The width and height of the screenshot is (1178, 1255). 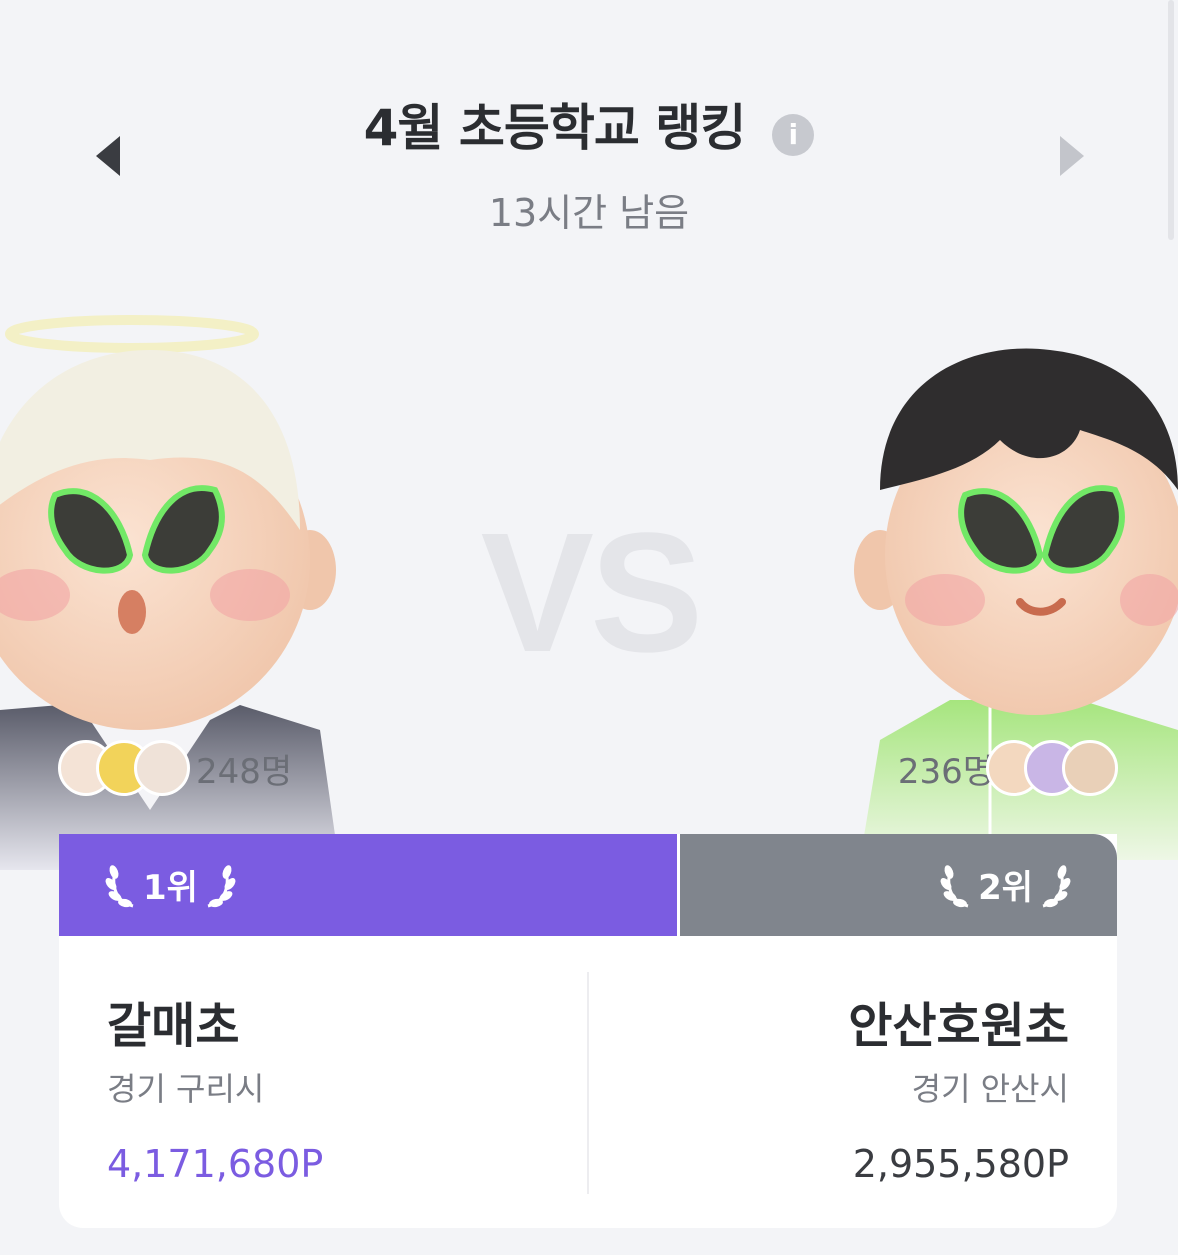 I want to click on first-place-members: 248명, so click(x=175, y=768).